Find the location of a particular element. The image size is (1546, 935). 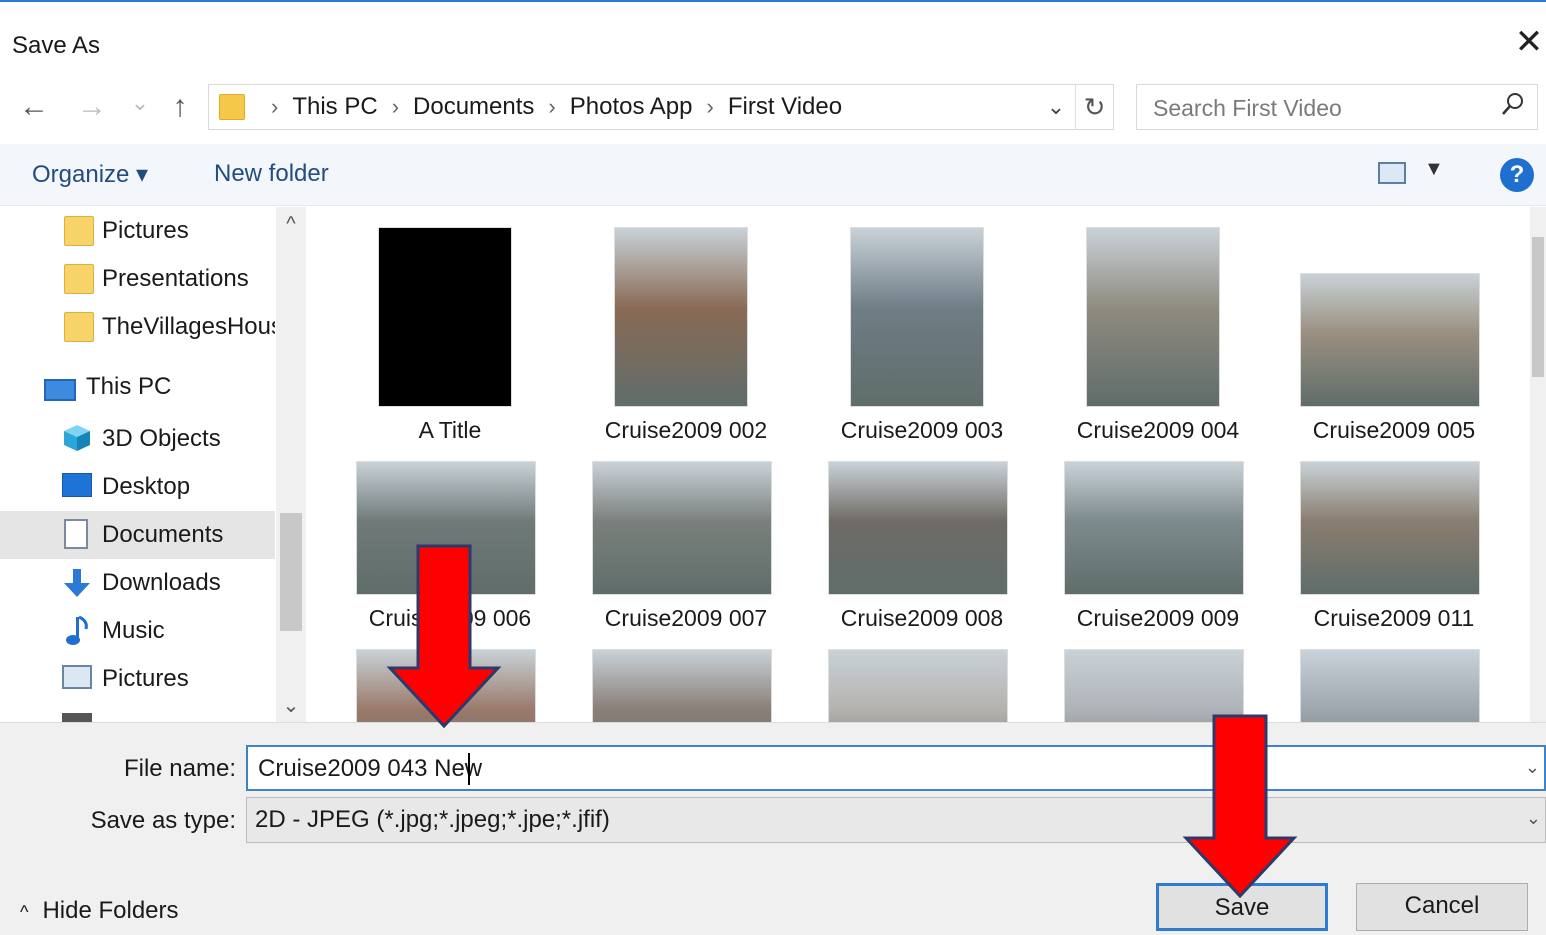

file-name-label: Cruise2009 008 is located at coordinates (922, 618).